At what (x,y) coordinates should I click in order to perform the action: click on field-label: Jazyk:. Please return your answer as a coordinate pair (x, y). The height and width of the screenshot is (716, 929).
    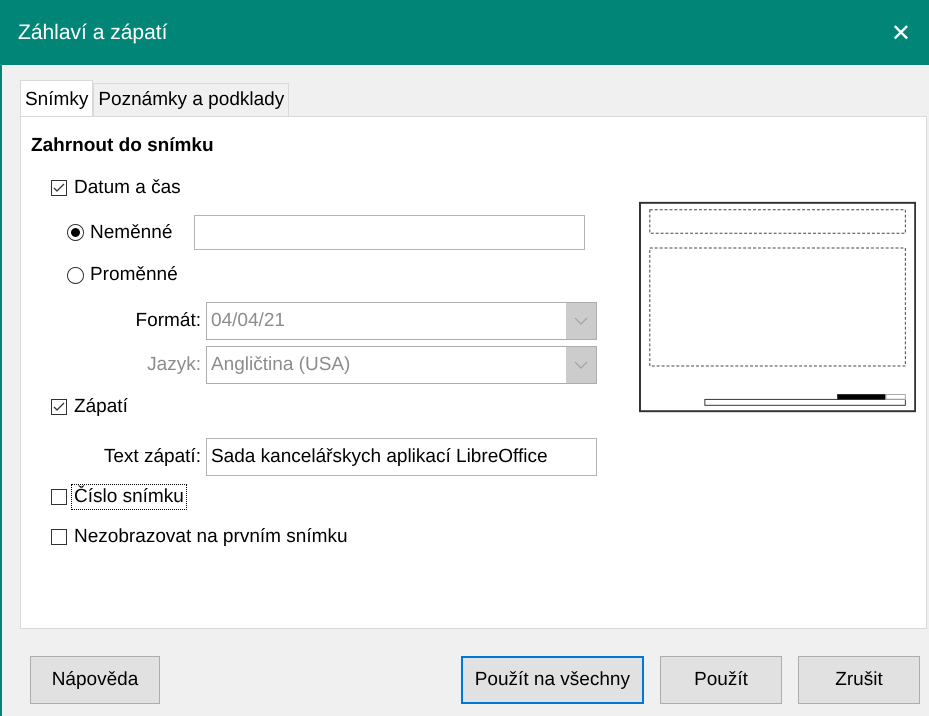
    Looking at the image, I should click on (174, 365).